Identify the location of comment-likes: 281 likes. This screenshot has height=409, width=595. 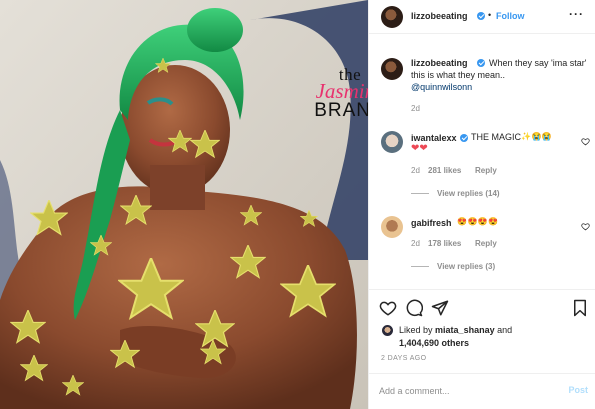
(444, 170).